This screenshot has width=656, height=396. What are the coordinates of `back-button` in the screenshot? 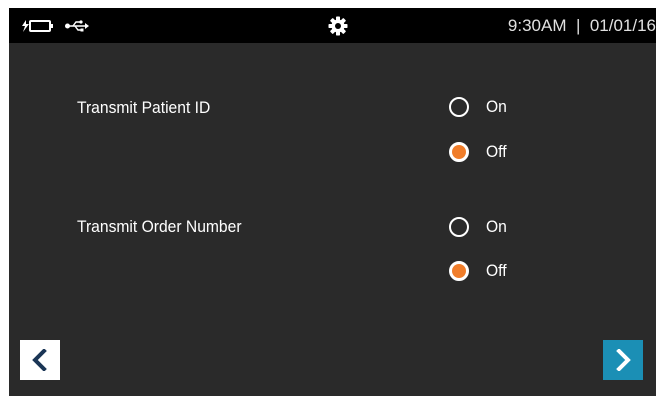 It's located at (40, 360).